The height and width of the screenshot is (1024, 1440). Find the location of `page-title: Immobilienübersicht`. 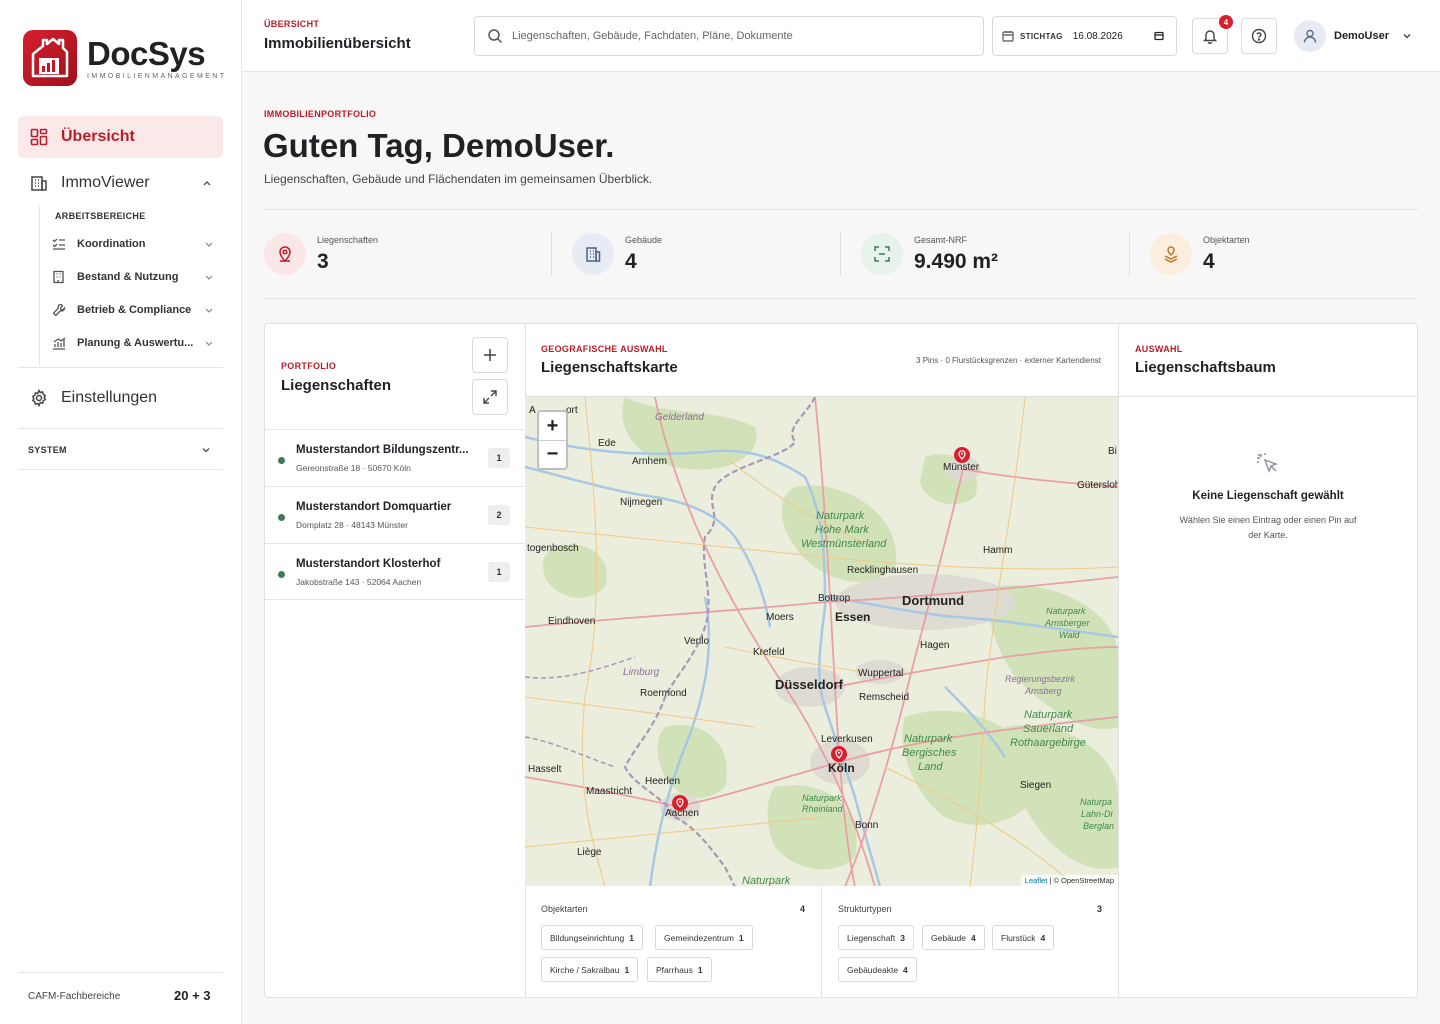

page-title: Immobilienübersicht is located at coordinates (337, 43).